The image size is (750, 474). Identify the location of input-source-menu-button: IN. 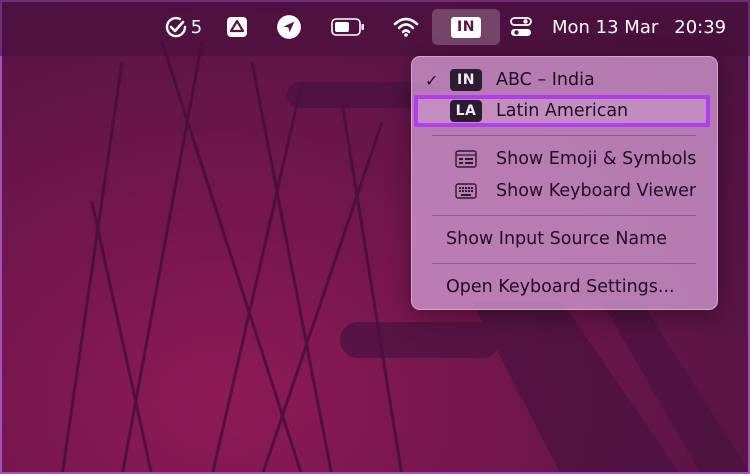
(466, 27).